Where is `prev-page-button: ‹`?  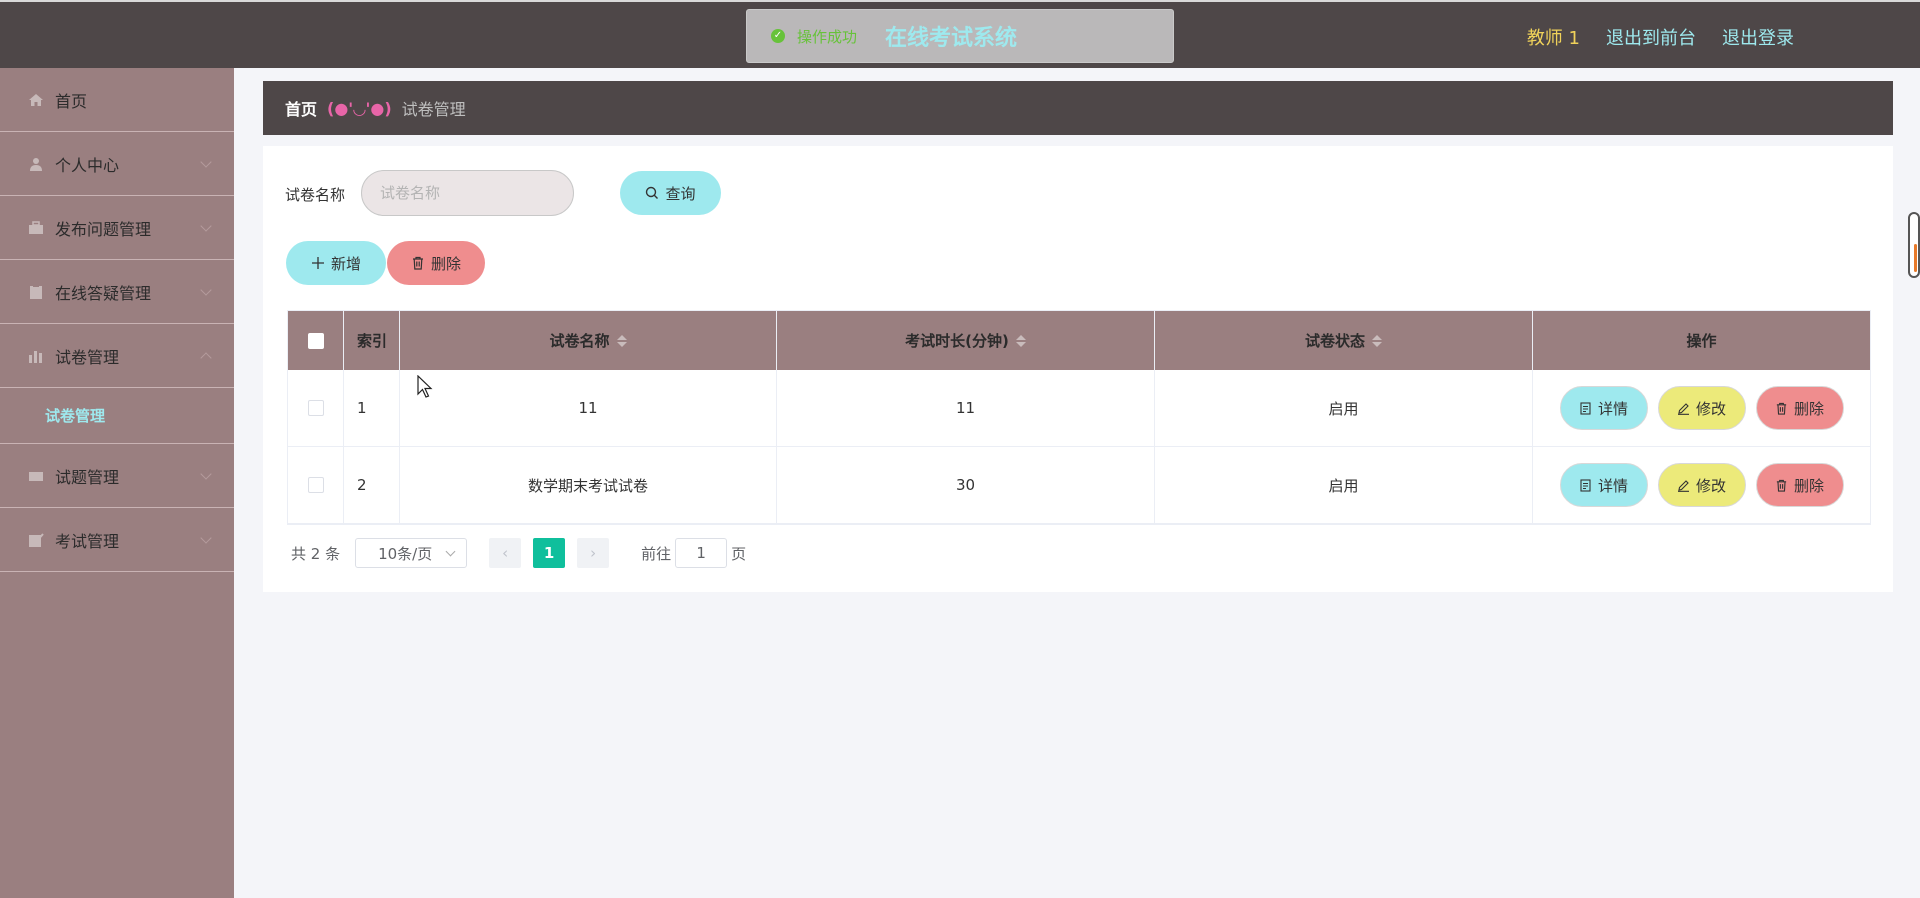 prev-page-button: ‹ is located at coordinates (505, 553).